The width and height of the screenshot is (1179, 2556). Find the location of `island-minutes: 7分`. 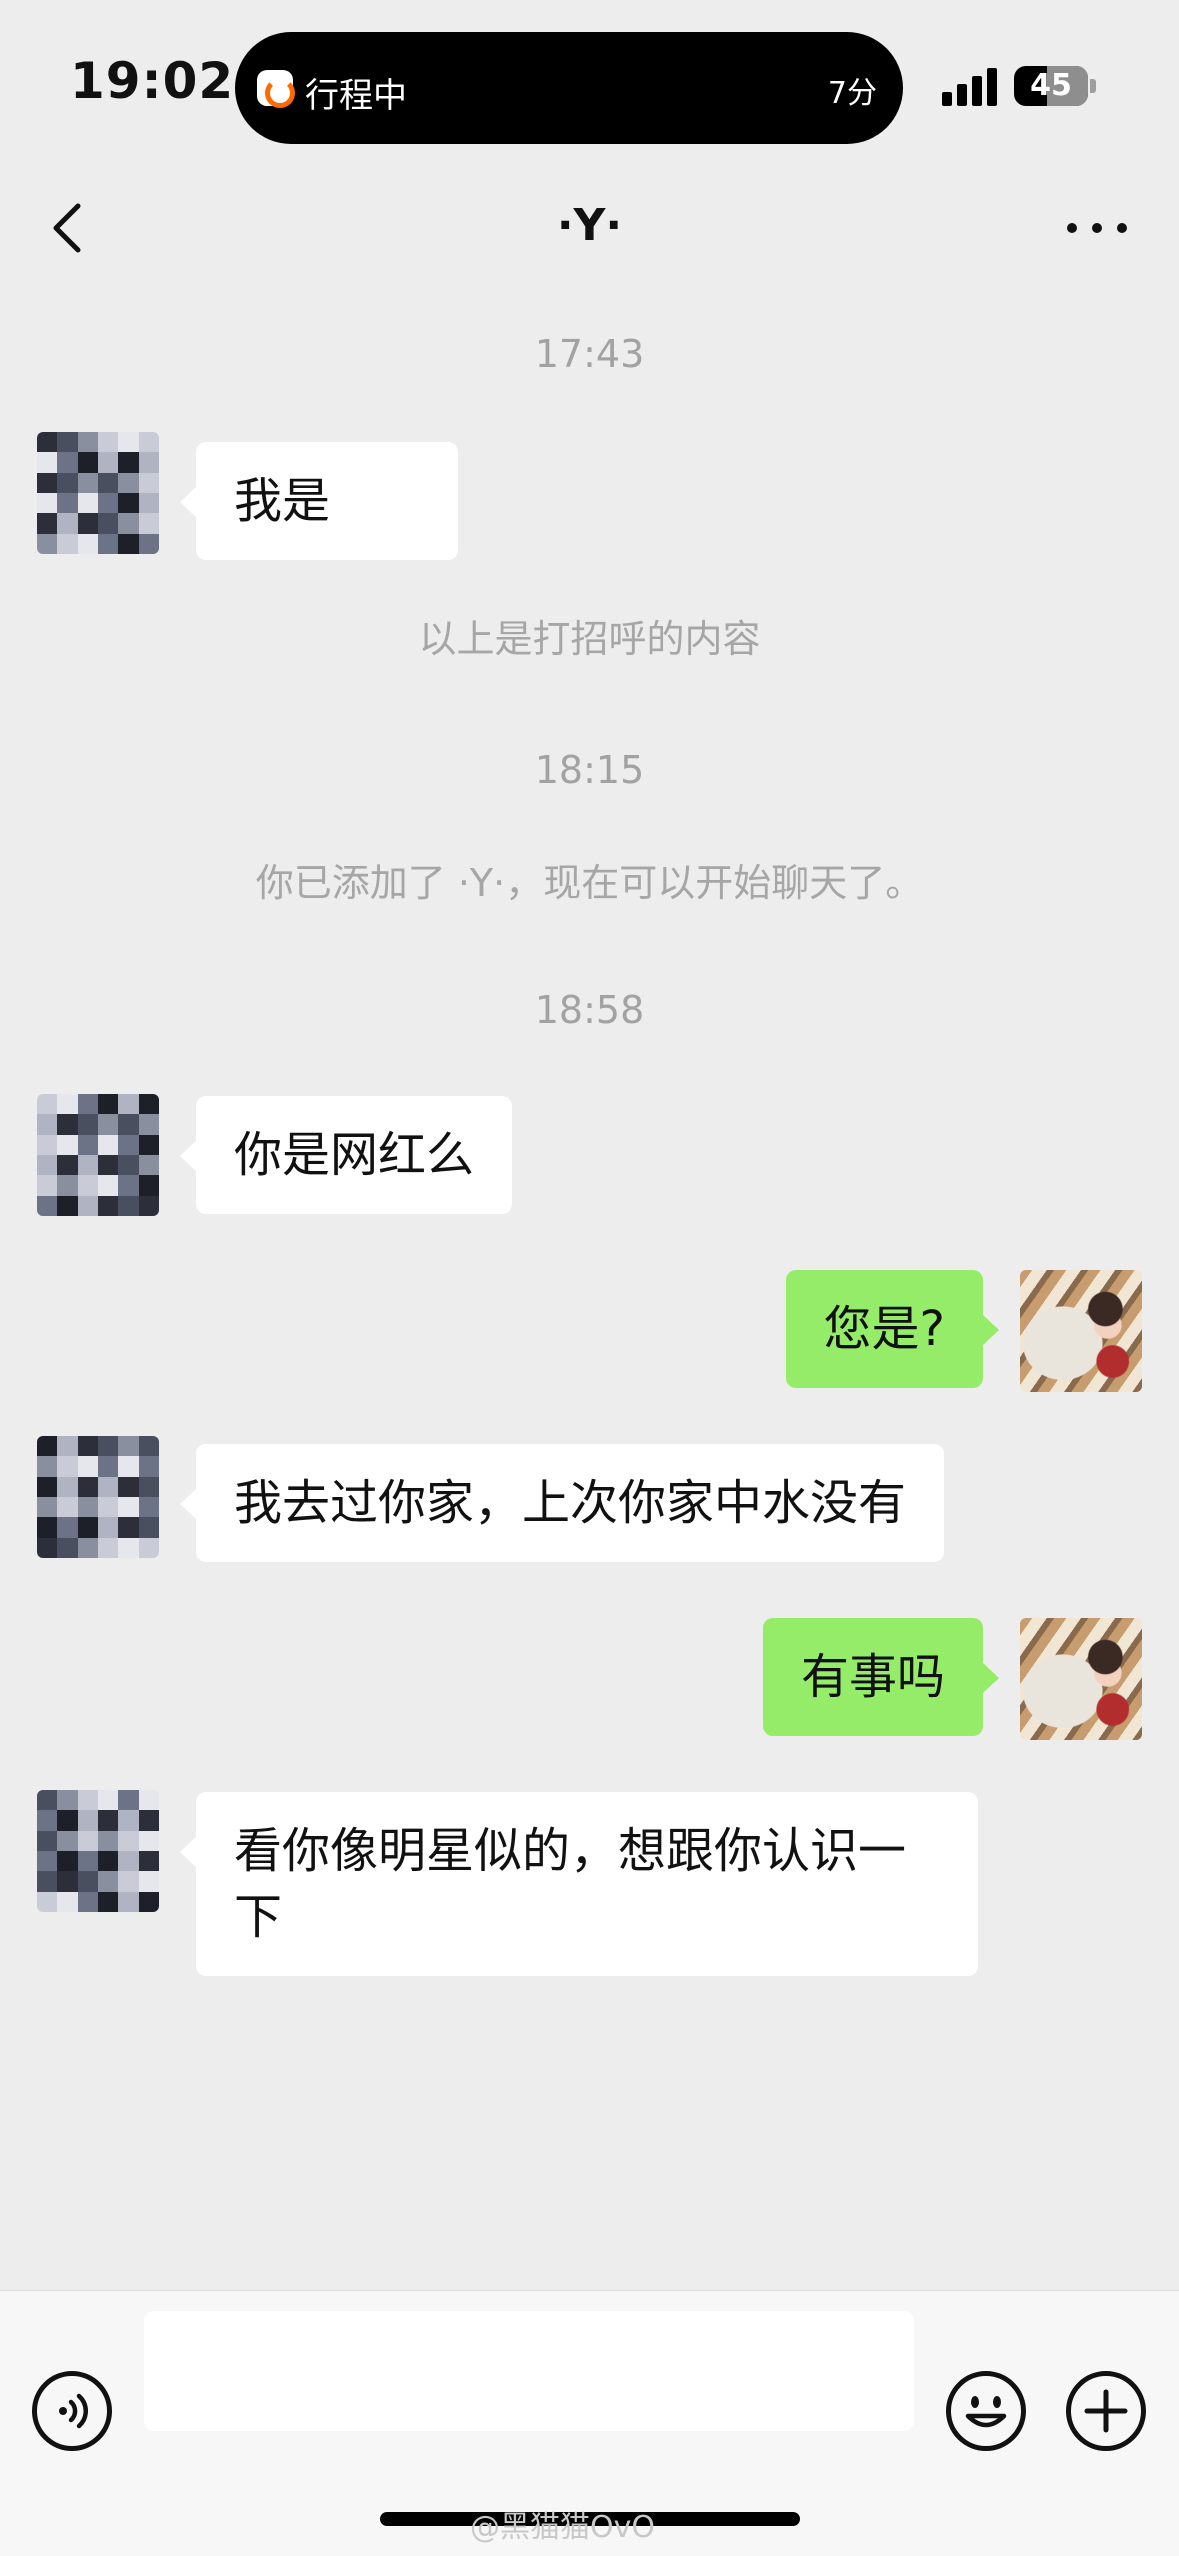

island-minutes: 7分 is located at coordinates (852, 93).